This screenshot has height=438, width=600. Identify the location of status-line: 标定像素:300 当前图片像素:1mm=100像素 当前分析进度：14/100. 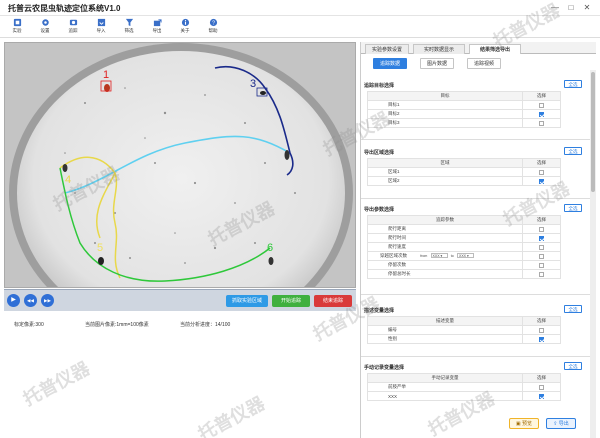
(180, 326).